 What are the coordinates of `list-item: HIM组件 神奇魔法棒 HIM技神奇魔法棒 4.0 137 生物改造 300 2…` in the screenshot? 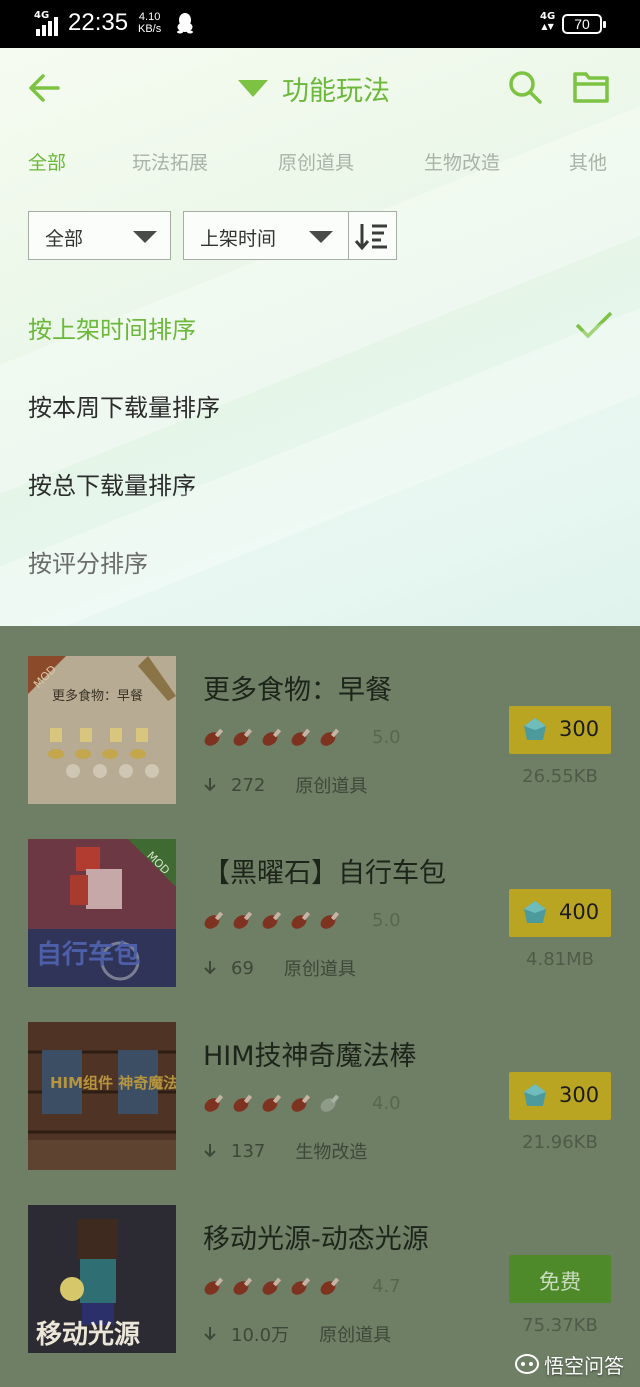 It's located at (320, 1097).